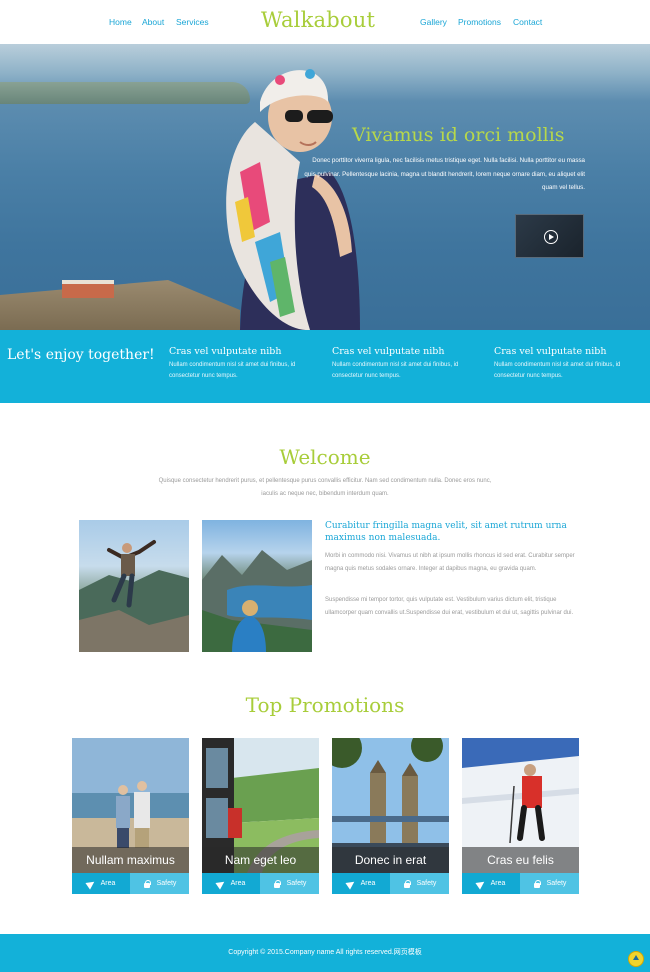 This screenshot has width=650, height=972. Describe the element at coordinates (134, 586) in the screenshot. I see `welcome-photo-jumping` at that location.